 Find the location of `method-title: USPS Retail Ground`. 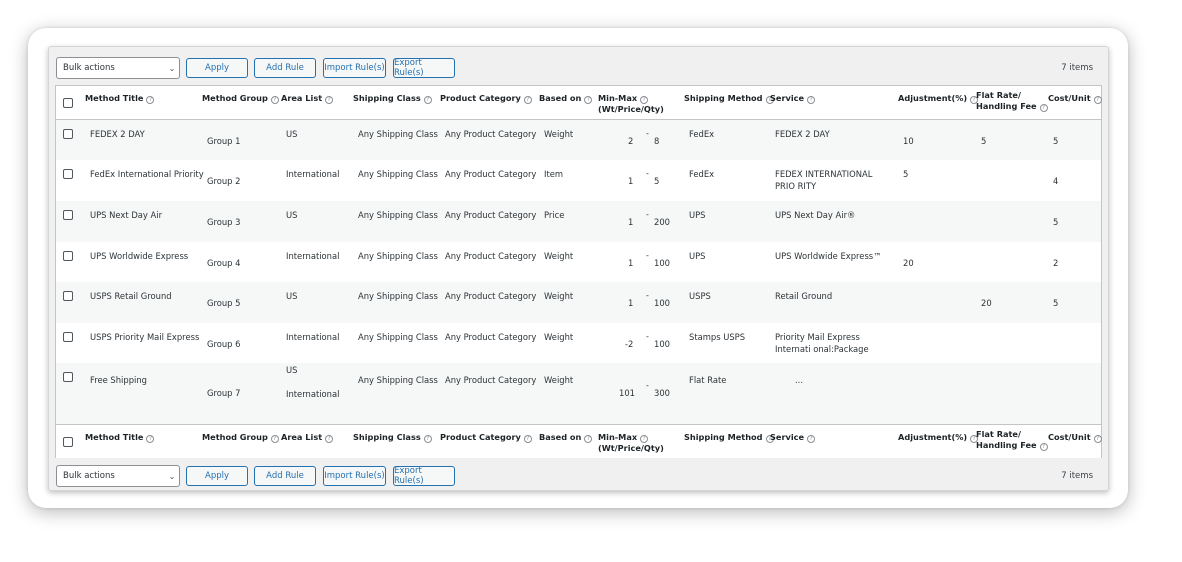

method-title: USPS Retail Ground is located at coordinates (131, 296).